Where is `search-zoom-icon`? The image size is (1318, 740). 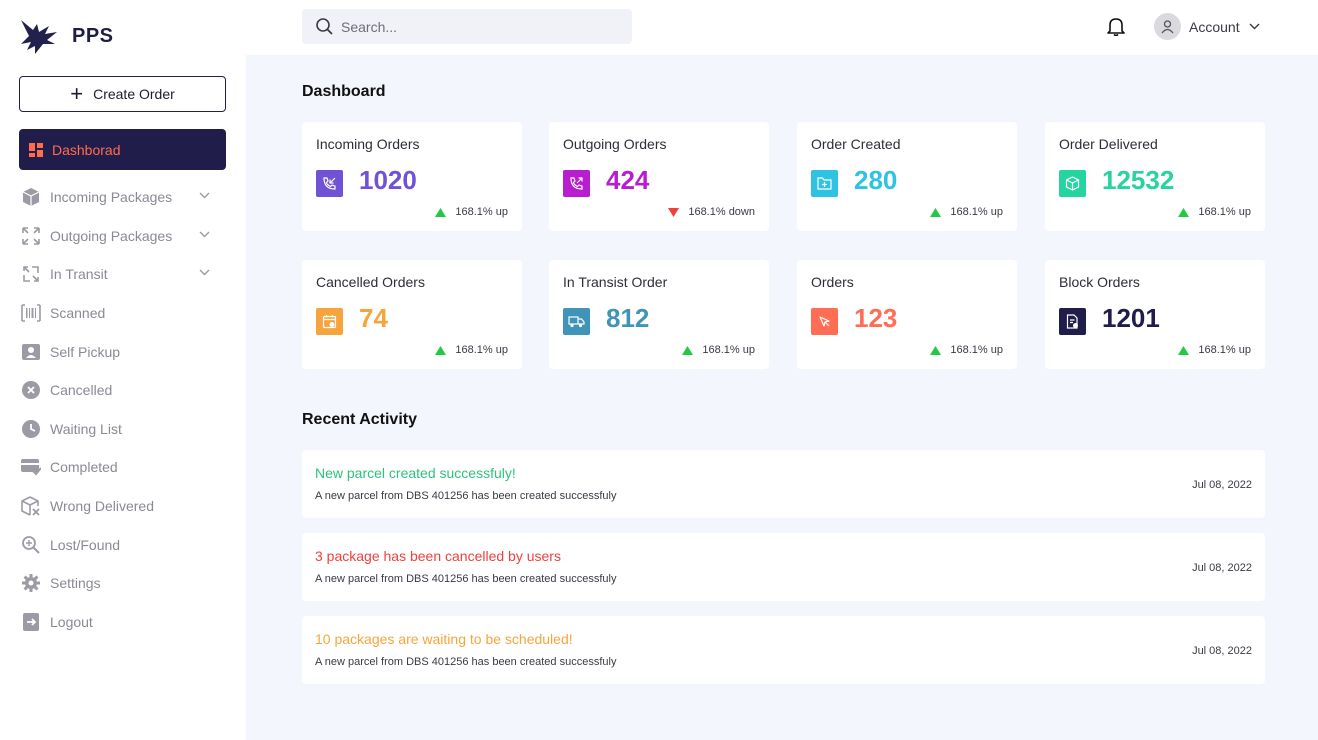 search-zoom-icon is located at coordinates (31, 545).